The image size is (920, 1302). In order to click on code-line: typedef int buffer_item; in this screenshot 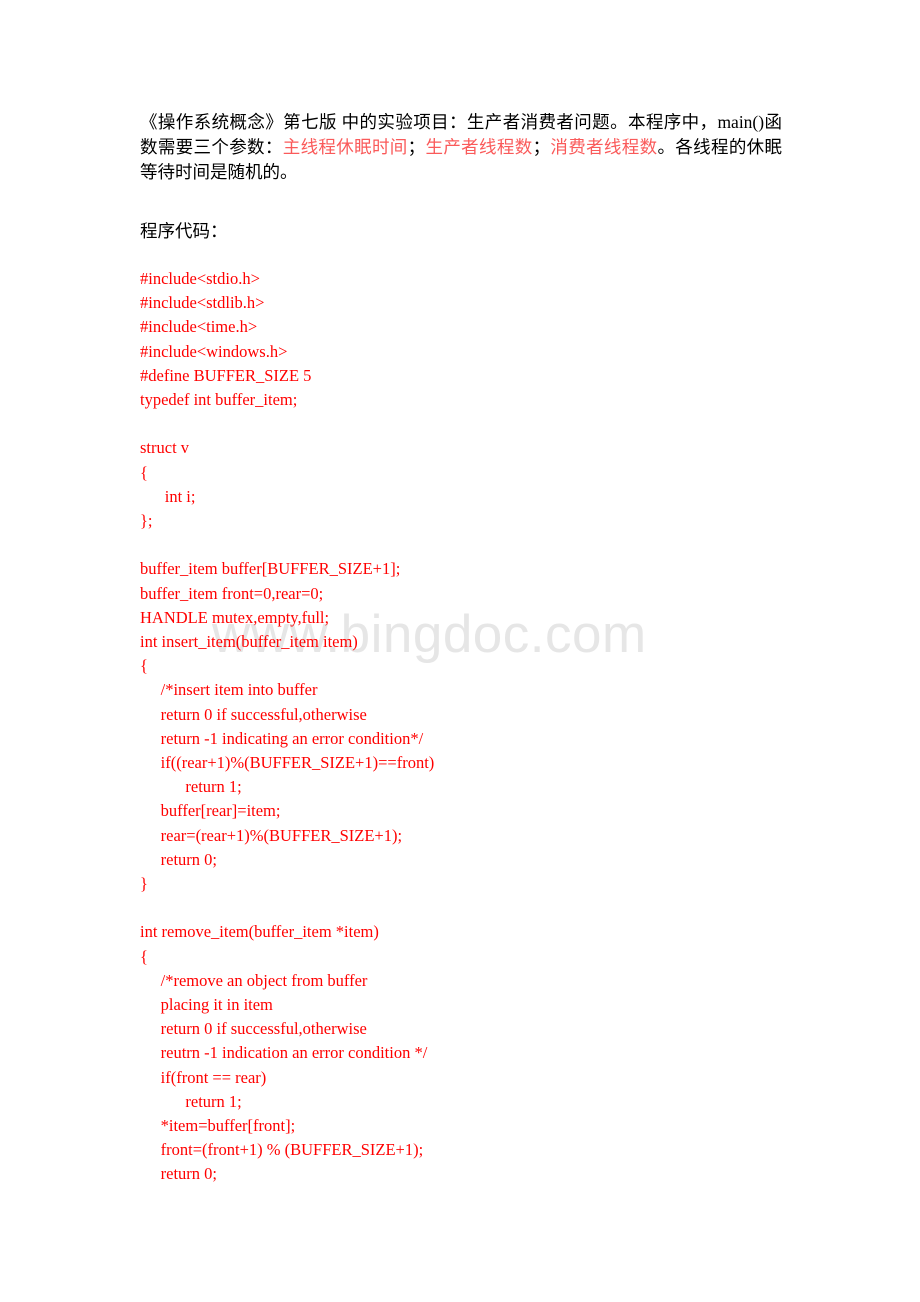, I will do `click(219, 400)`.